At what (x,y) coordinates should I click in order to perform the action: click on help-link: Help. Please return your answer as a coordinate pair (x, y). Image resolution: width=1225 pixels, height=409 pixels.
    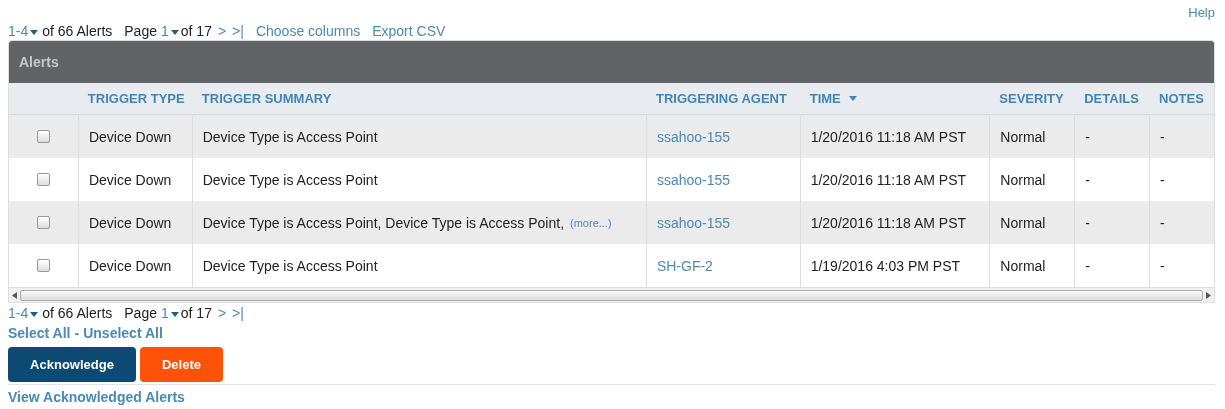
    Looking at the image, I should click on (1201, 13).